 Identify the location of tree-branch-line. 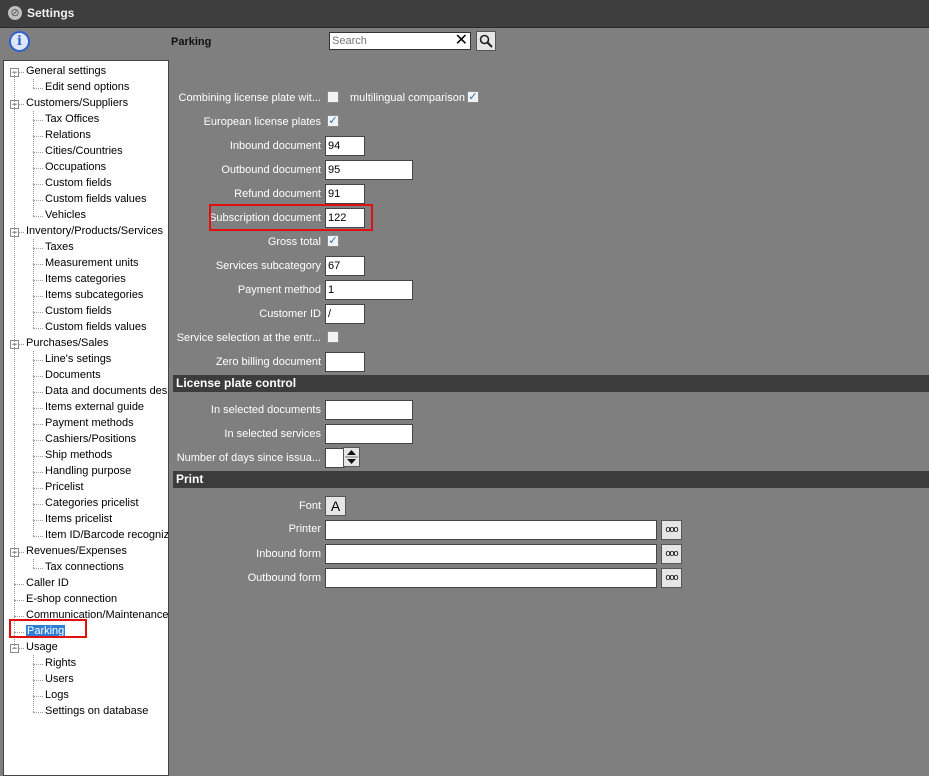
(33, 563).